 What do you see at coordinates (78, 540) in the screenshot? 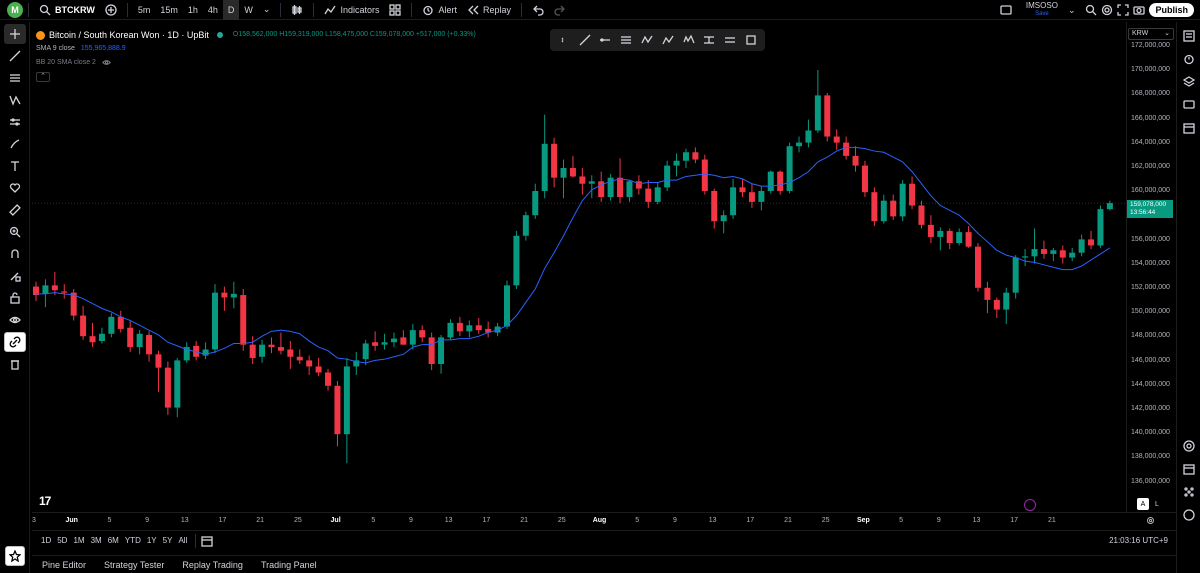
I see `range-1m: 1M` at bounding box center [78, 540].